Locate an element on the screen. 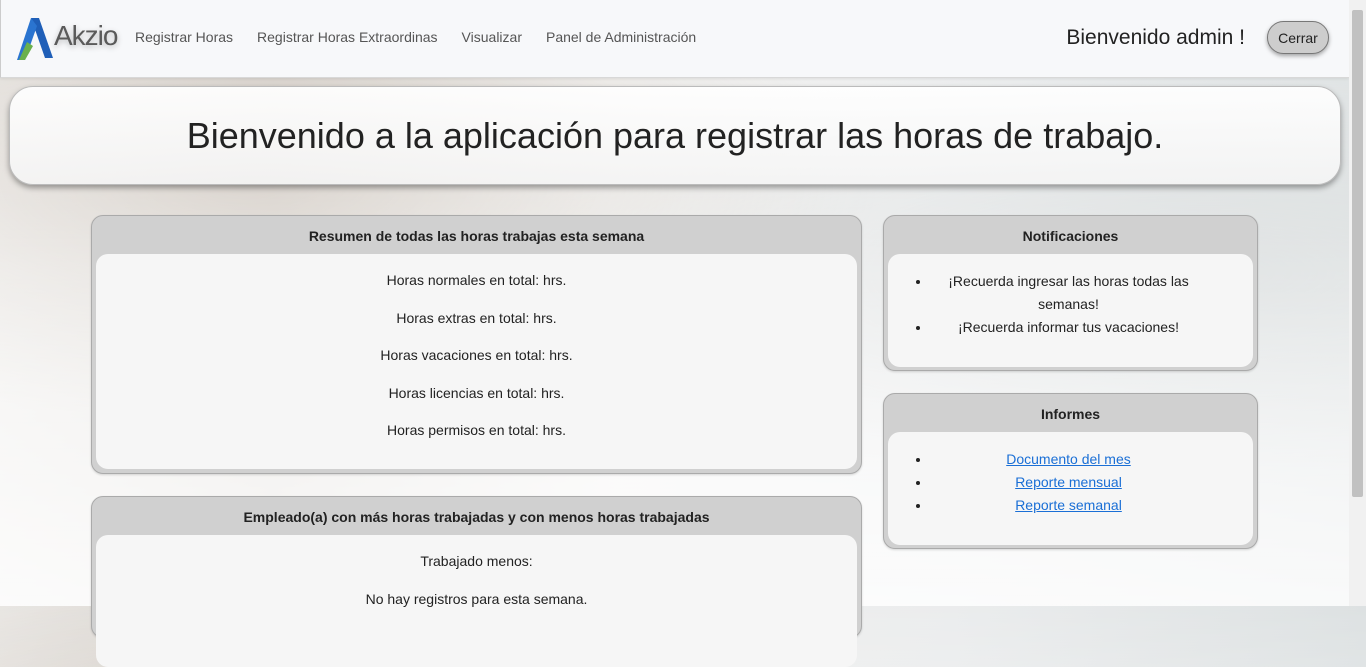  page-scrollbar is located at coordinates (1357, 303).